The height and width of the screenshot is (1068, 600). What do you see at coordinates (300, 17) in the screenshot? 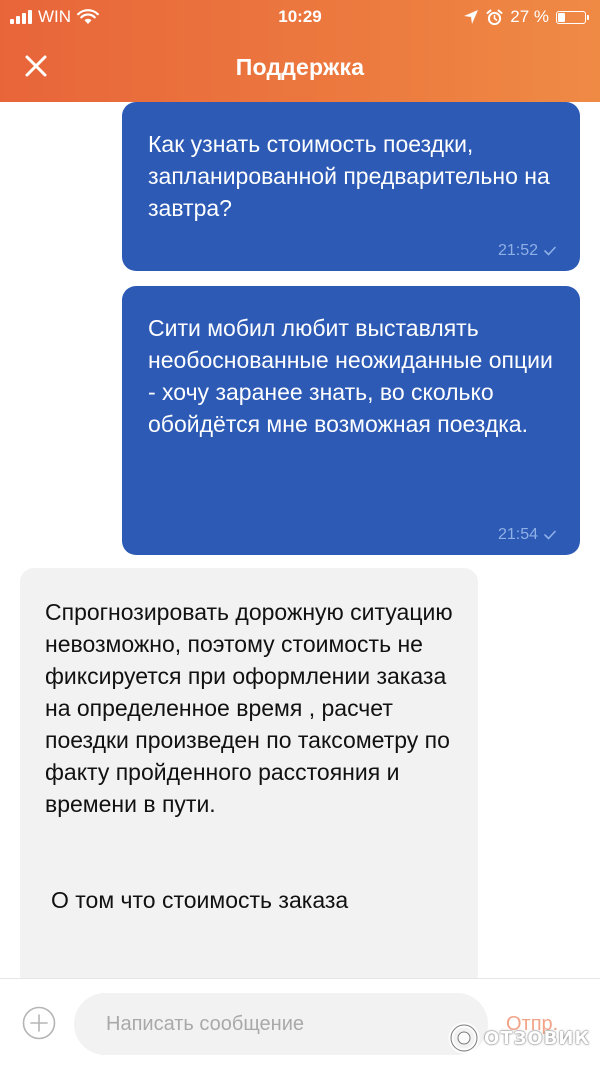
I see `status-bar: WIN 10:29 27 %` at bounding box center [300, 17].